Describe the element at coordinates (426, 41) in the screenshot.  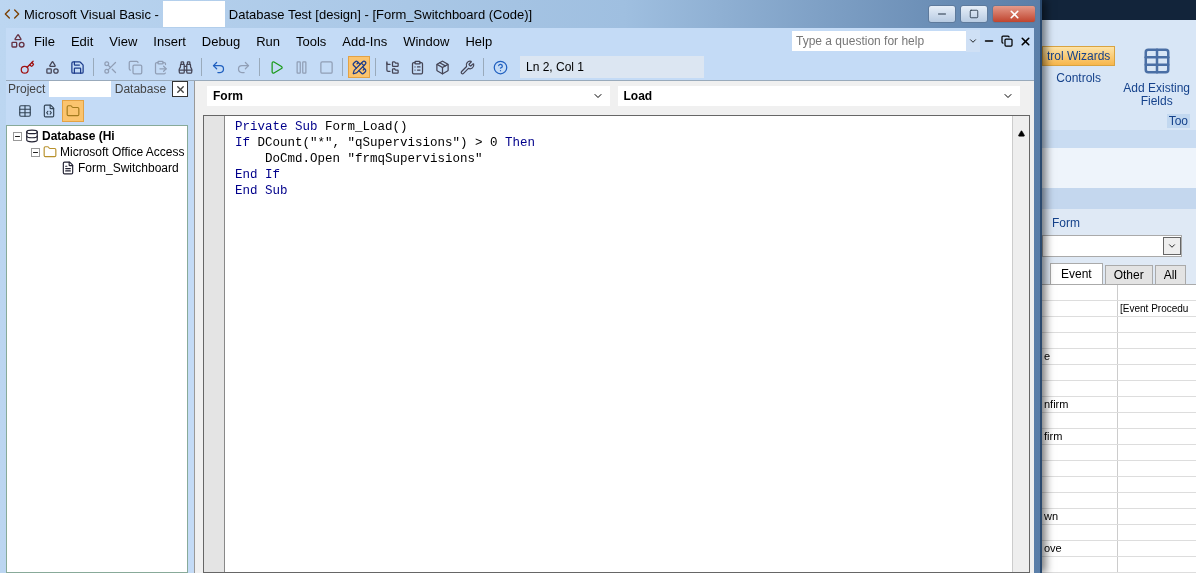
I see `menu-item: Window` at that location.